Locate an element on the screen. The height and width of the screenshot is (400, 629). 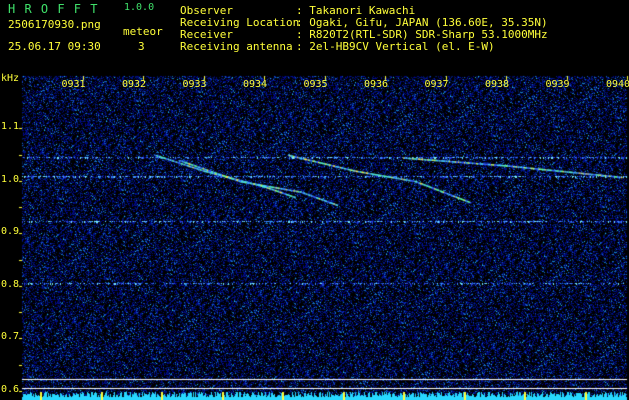
y-tick-label: 1.1 is located at coordinates (10, 127).